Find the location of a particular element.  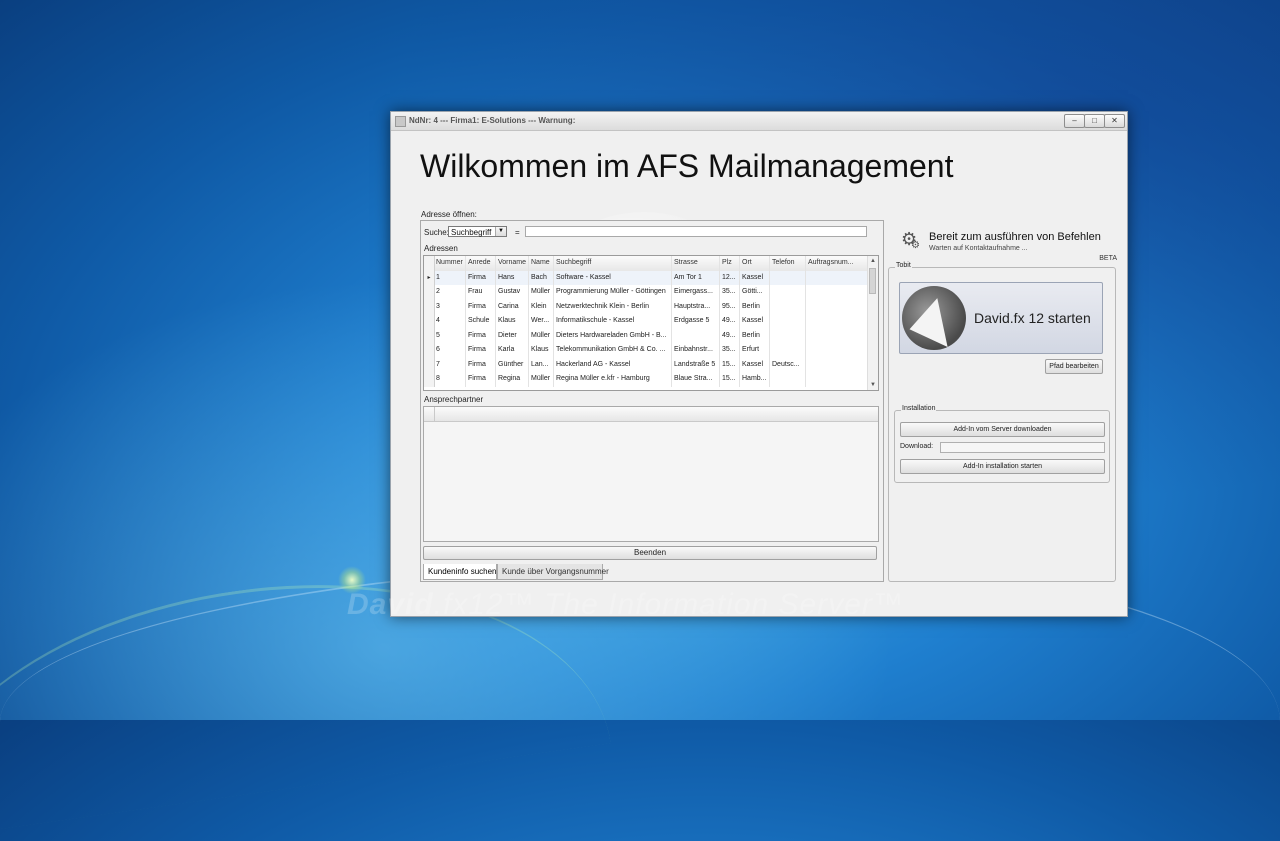

column-header-anrede: Anrede is located at coordinates (481, 263).